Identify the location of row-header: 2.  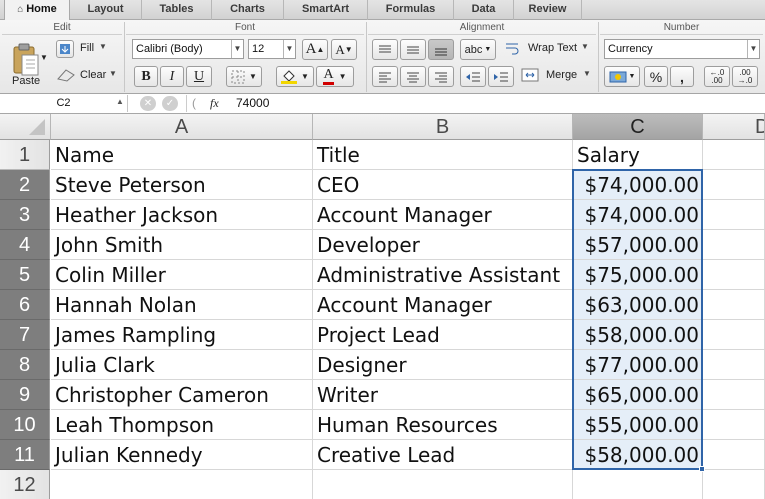
(25, 185).